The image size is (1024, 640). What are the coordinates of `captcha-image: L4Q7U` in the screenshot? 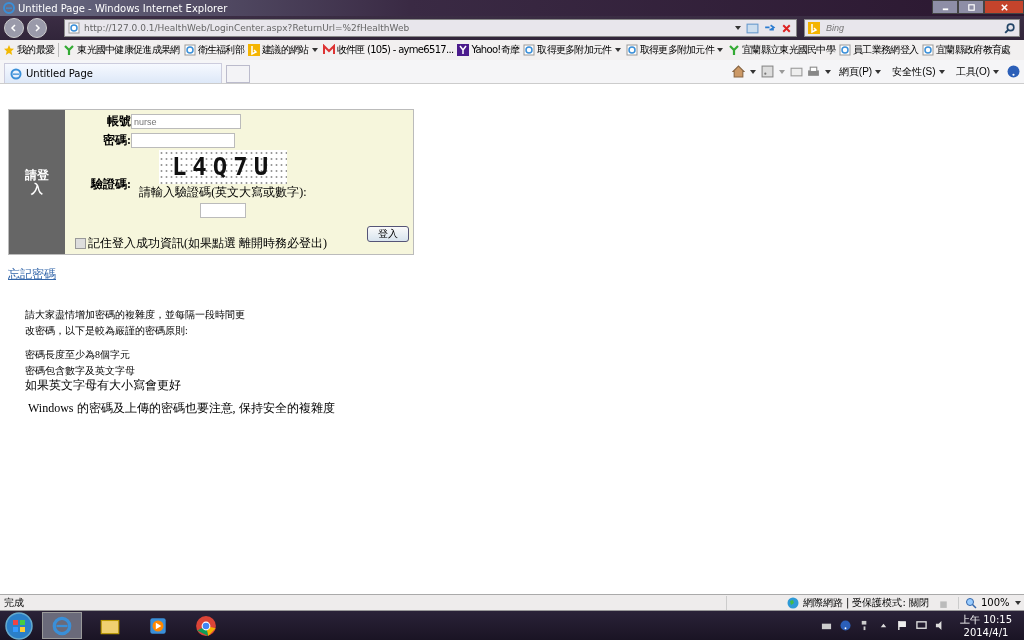 It's located at (223, 167).